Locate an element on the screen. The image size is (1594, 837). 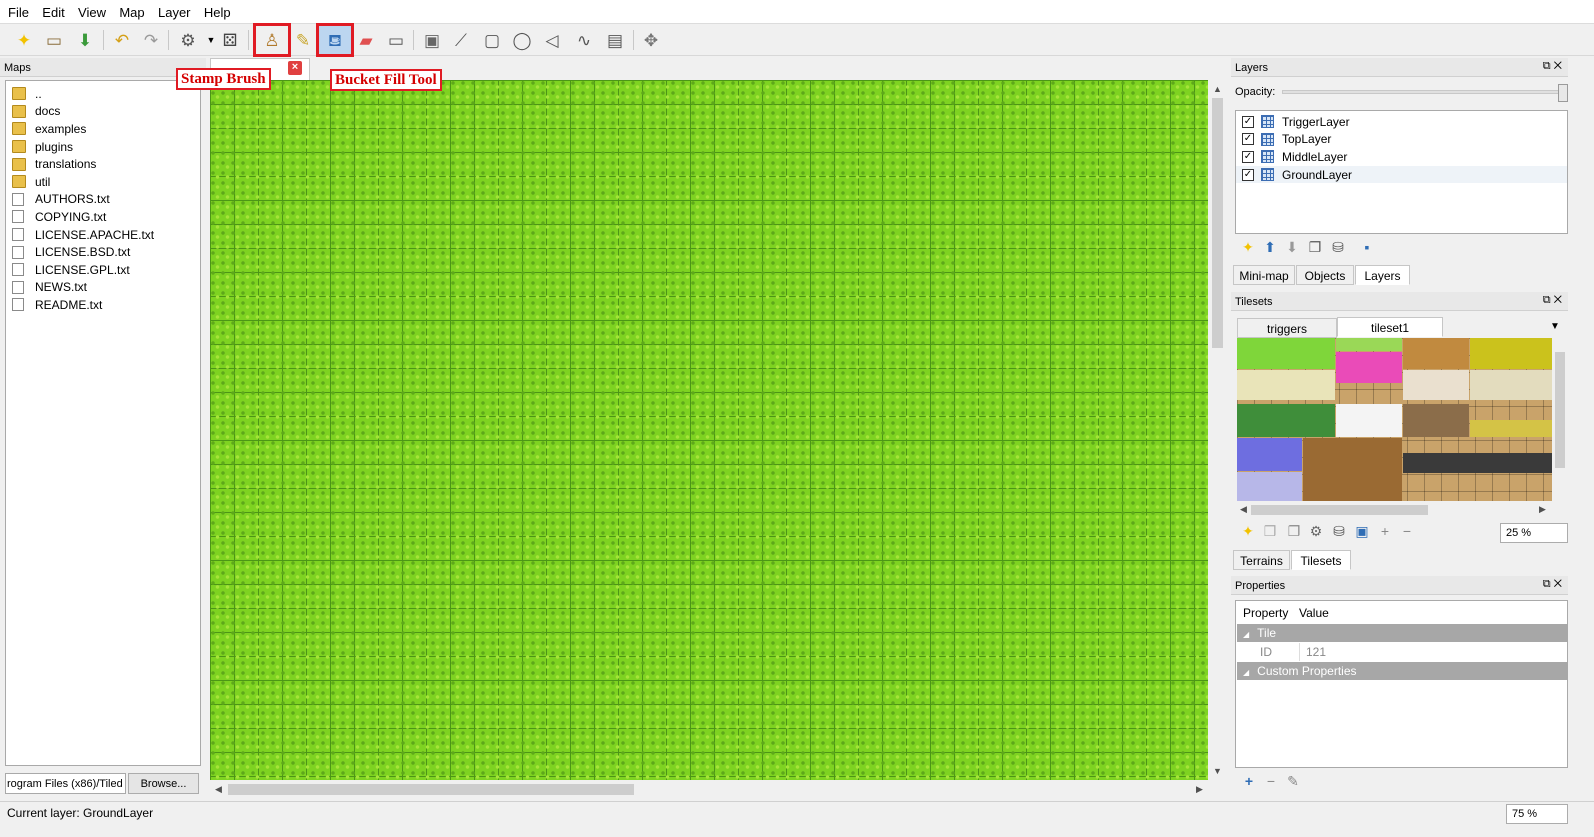
bucket-fill-icon: ⛾ is located at coordinates (335, 40).